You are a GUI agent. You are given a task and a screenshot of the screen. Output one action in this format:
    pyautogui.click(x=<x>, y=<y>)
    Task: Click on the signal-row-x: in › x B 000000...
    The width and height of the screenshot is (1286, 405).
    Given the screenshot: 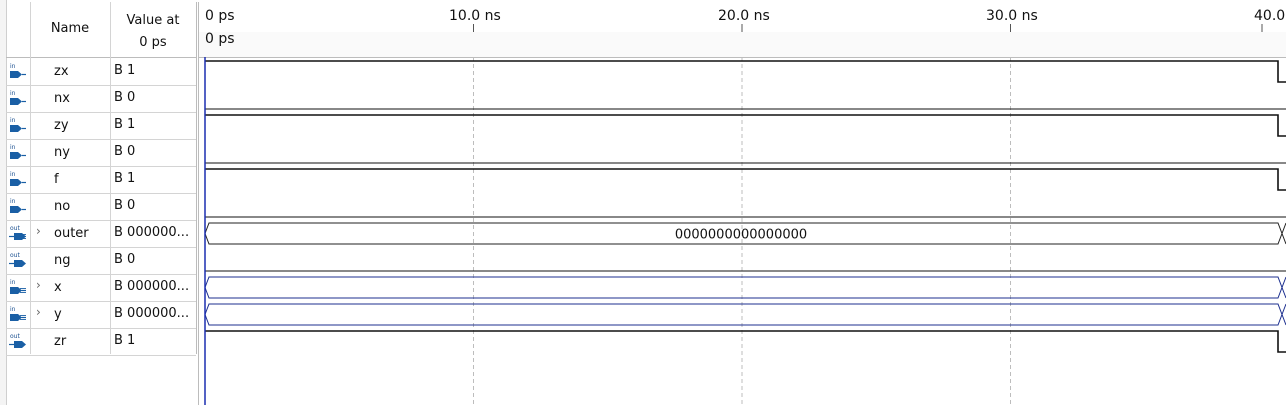 What is the action you would take?
    pyautogui.click(x=101, y=288)
    